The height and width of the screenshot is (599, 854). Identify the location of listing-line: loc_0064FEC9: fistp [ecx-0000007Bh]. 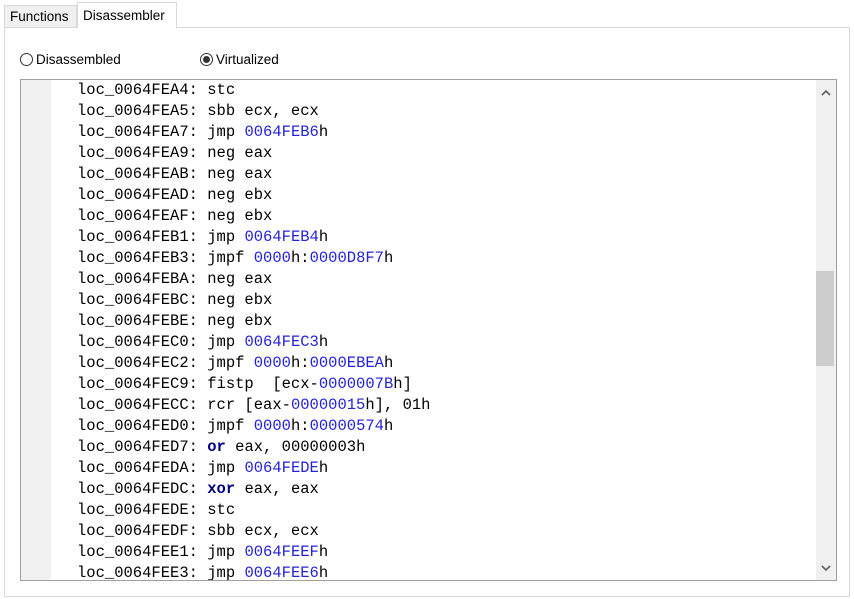
(445, 384).